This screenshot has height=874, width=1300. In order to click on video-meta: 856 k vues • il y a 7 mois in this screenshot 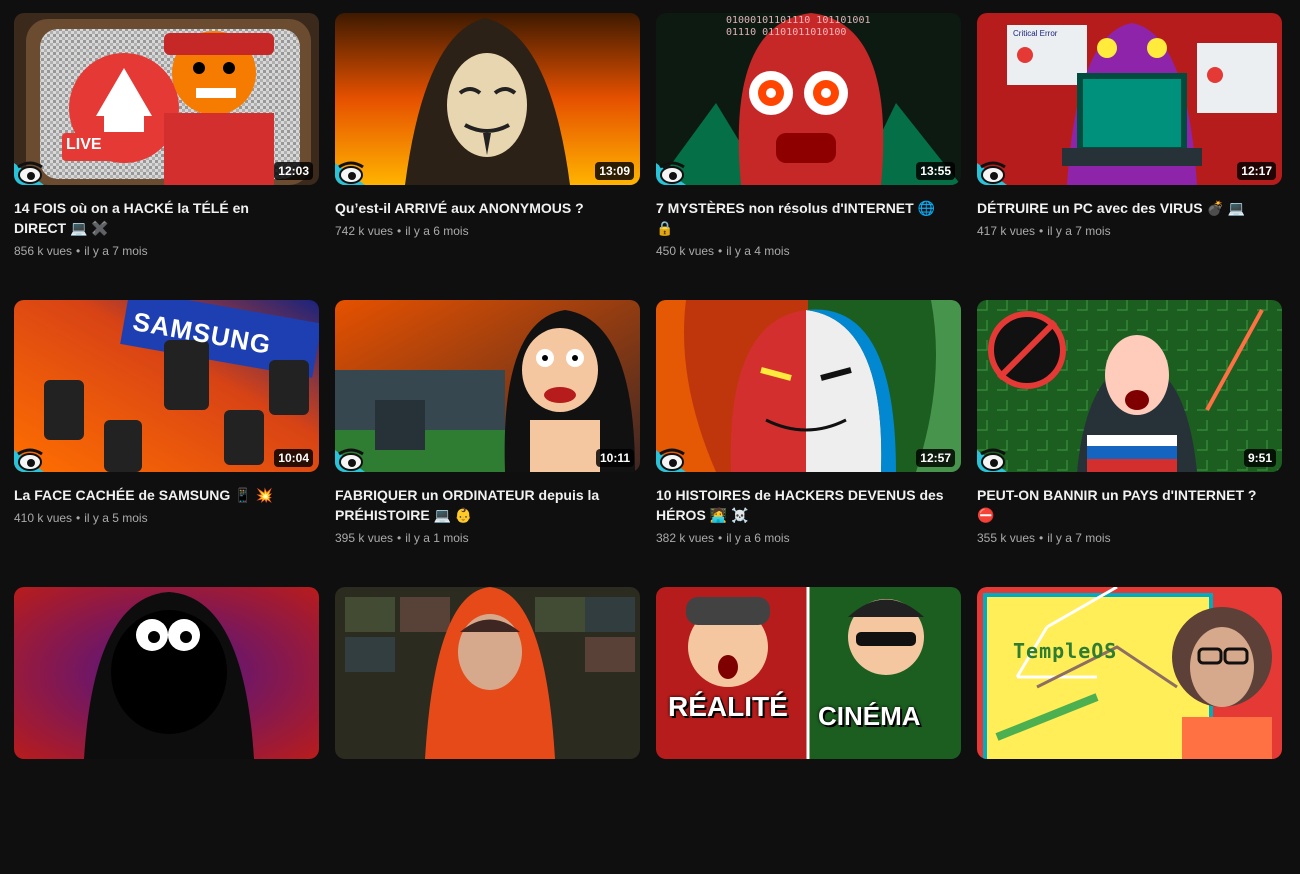, I will do `click(166, 251)`.